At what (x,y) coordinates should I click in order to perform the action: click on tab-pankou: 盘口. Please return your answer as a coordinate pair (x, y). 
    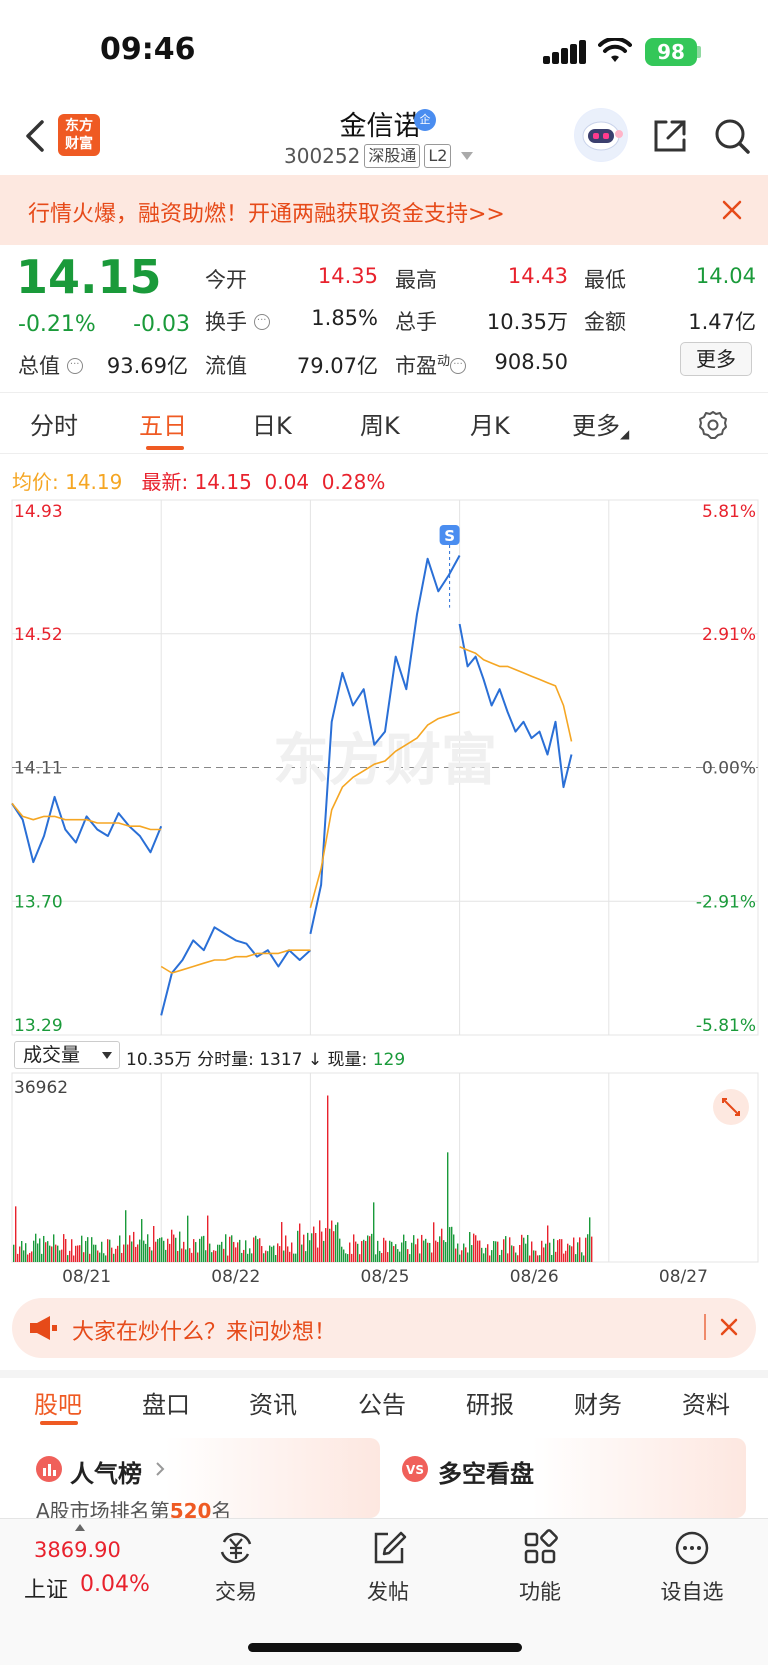
    Looking at the image, I should click on (166, 1402).